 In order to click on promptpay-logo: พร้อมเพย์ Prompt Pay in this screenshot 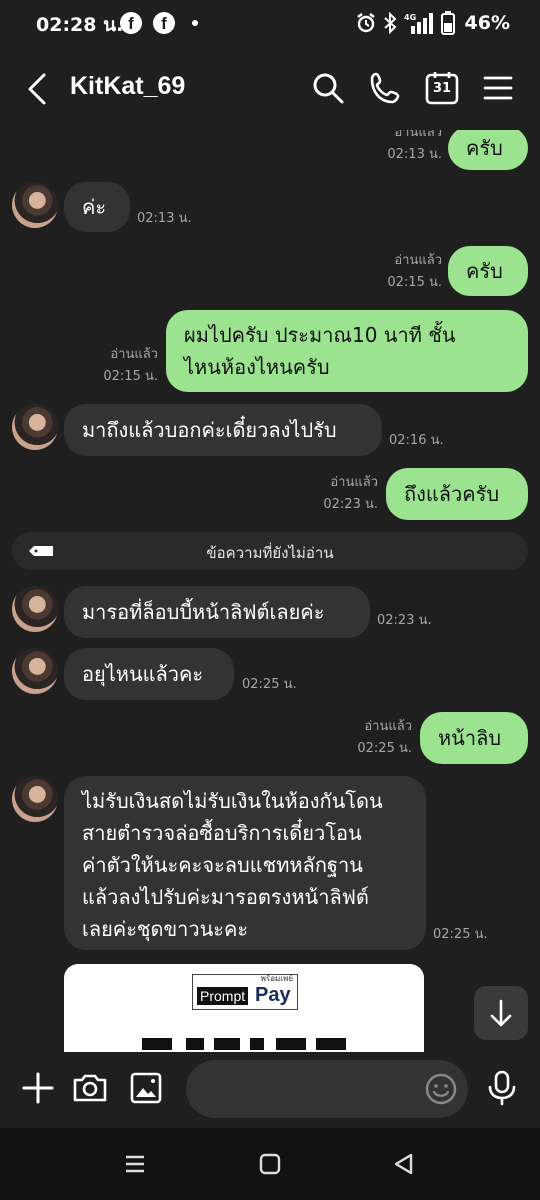, I will do `click(245, 992)`.